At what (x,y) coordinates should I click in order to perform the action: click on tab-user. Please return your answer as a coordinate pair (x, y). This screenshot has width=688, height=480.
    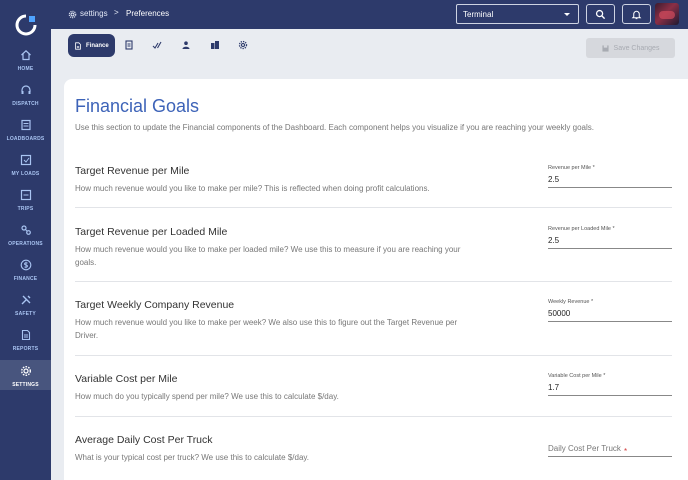
    Looking at the image, I should click on (186, 43).